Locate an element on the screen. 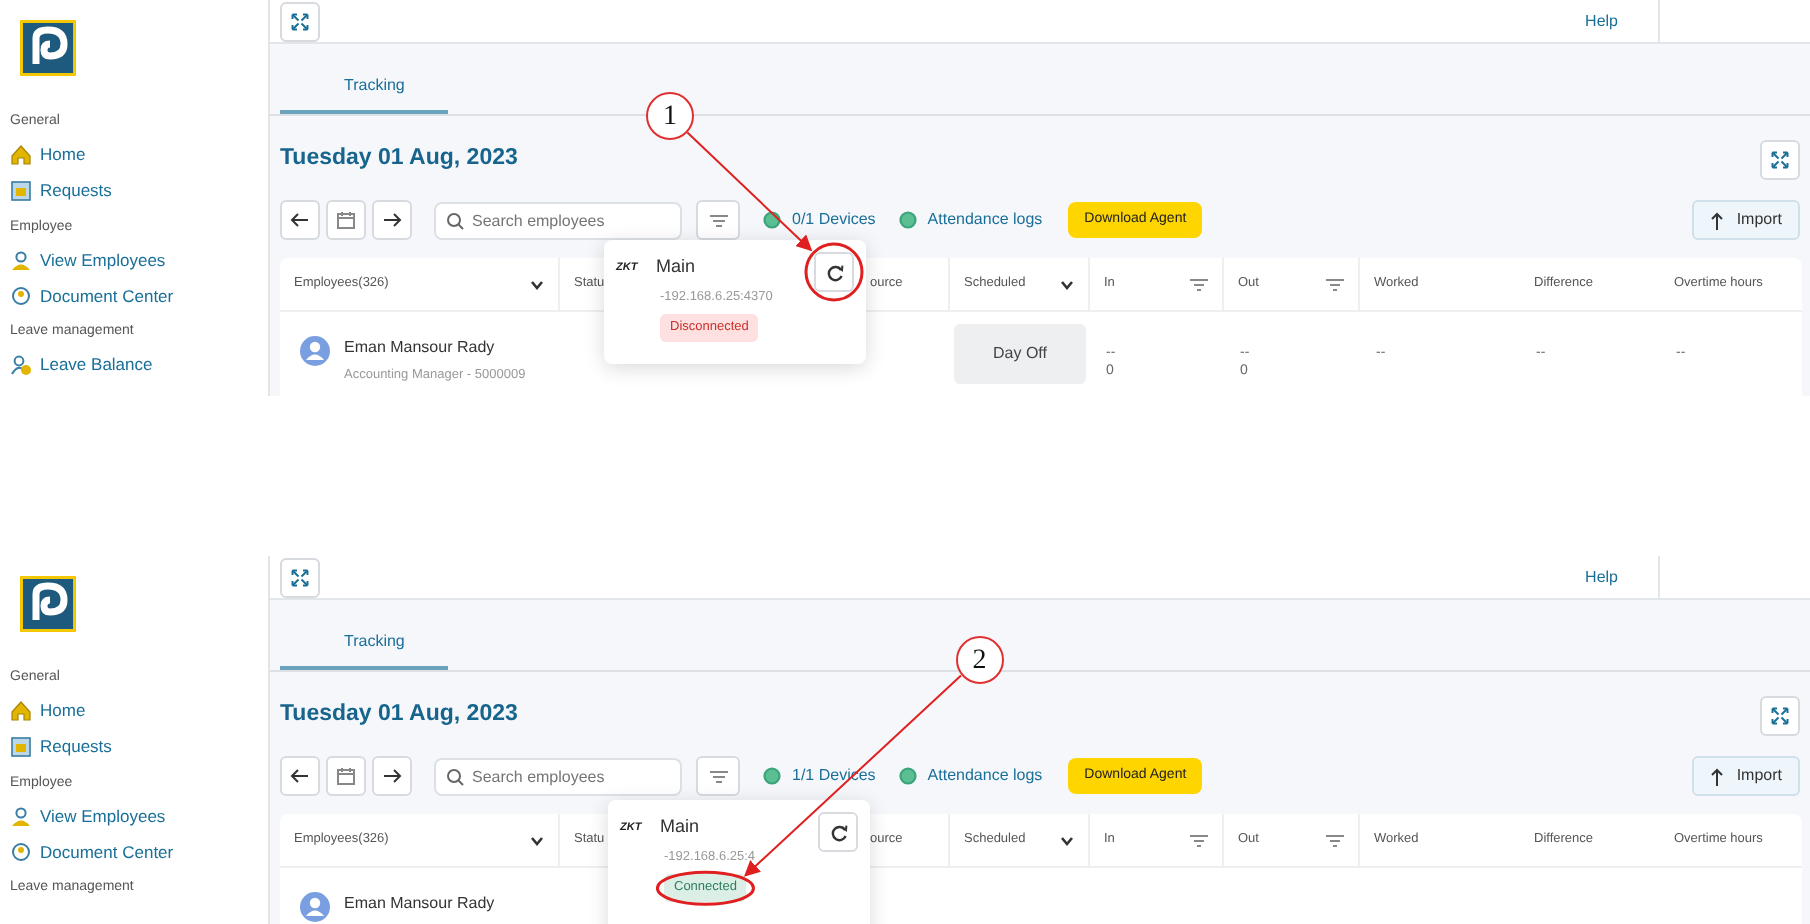  sidebar-link: Leave Balance is located at coordinates (139, 365).